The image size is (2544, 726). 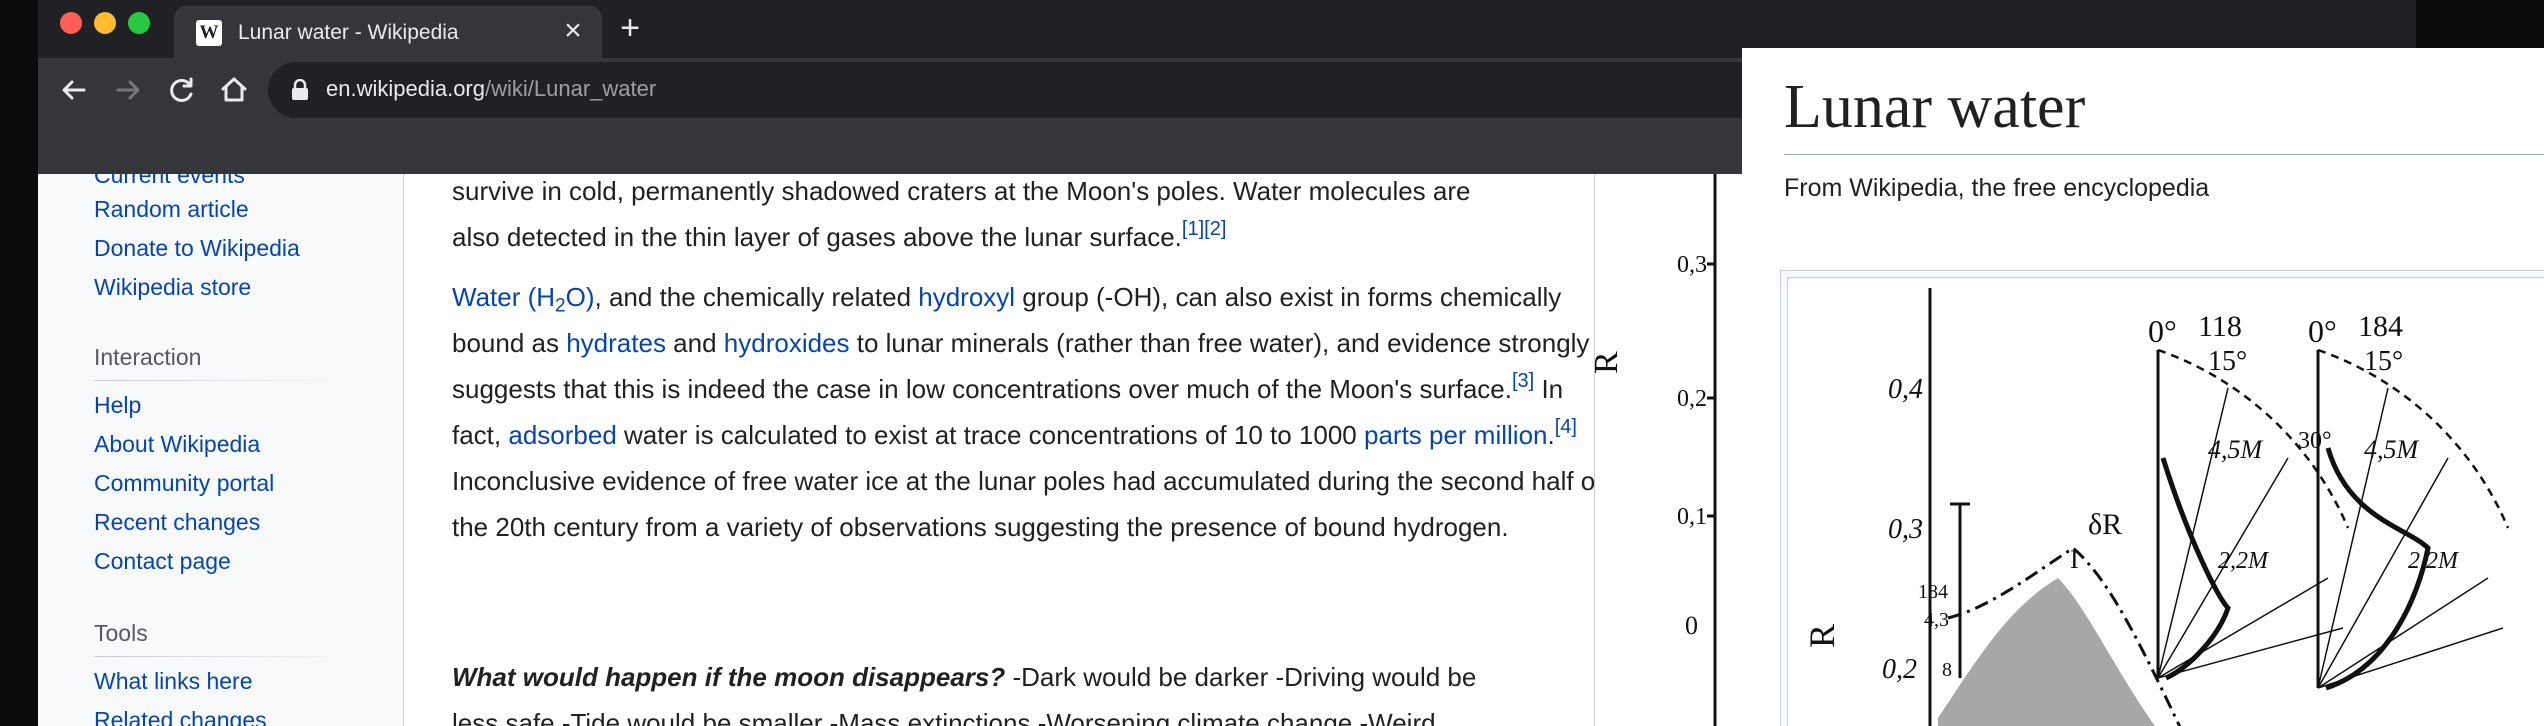 I want to click on citation-link: [4], so click(x=1566, y=427).